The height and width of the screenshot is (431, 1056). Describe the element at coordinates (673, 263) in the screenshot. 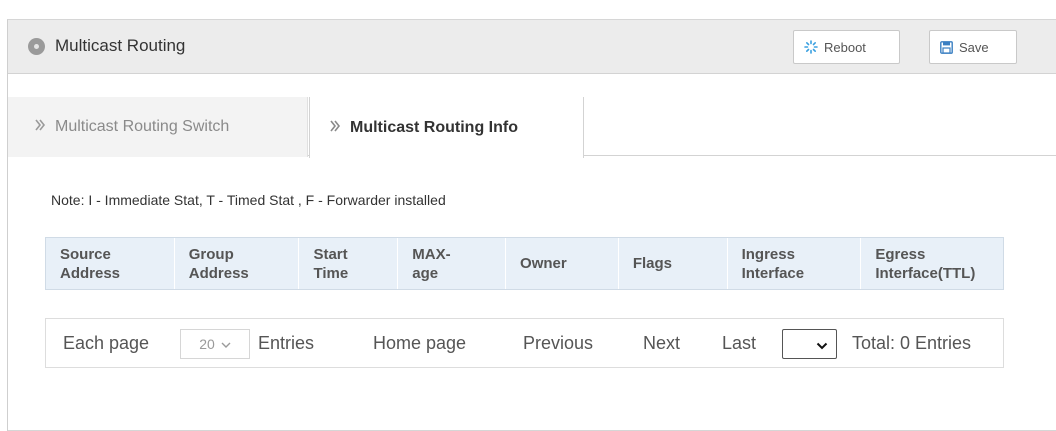

I see `column-header: Flags` at that location.